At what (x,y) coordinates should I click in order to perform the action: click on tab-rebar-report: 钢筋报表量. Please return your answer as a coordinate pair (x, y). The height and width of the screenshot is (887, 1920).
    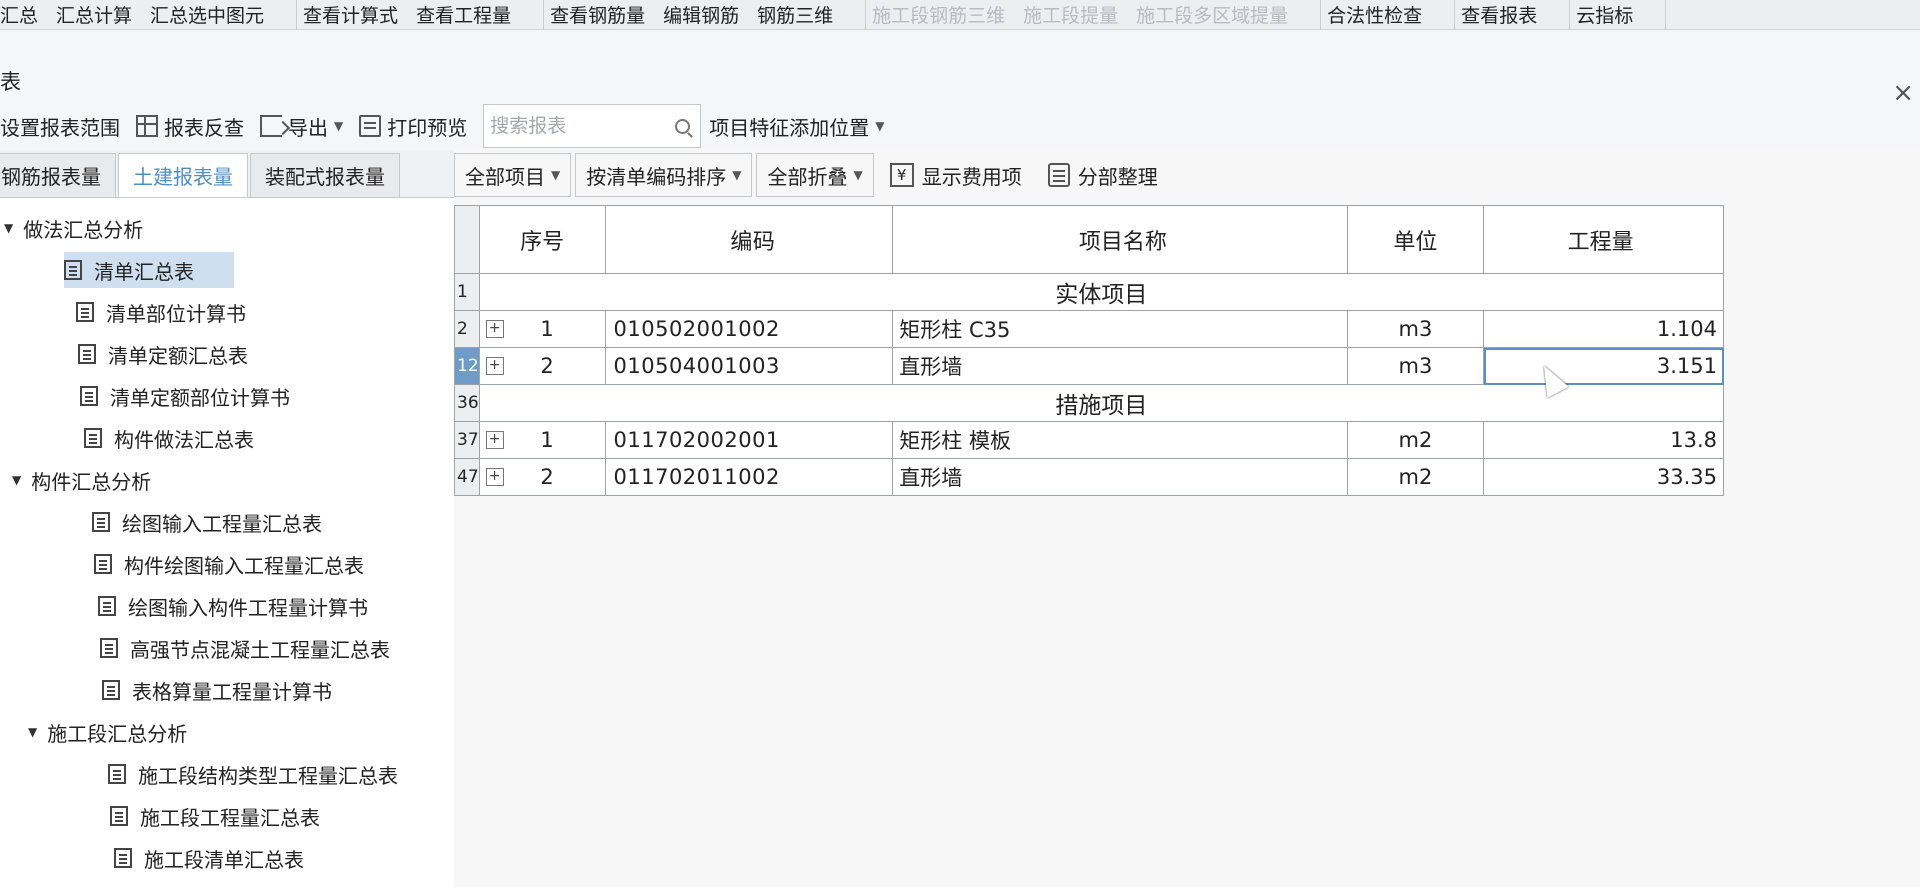
    Looking at the image, I should click on (58, 175).